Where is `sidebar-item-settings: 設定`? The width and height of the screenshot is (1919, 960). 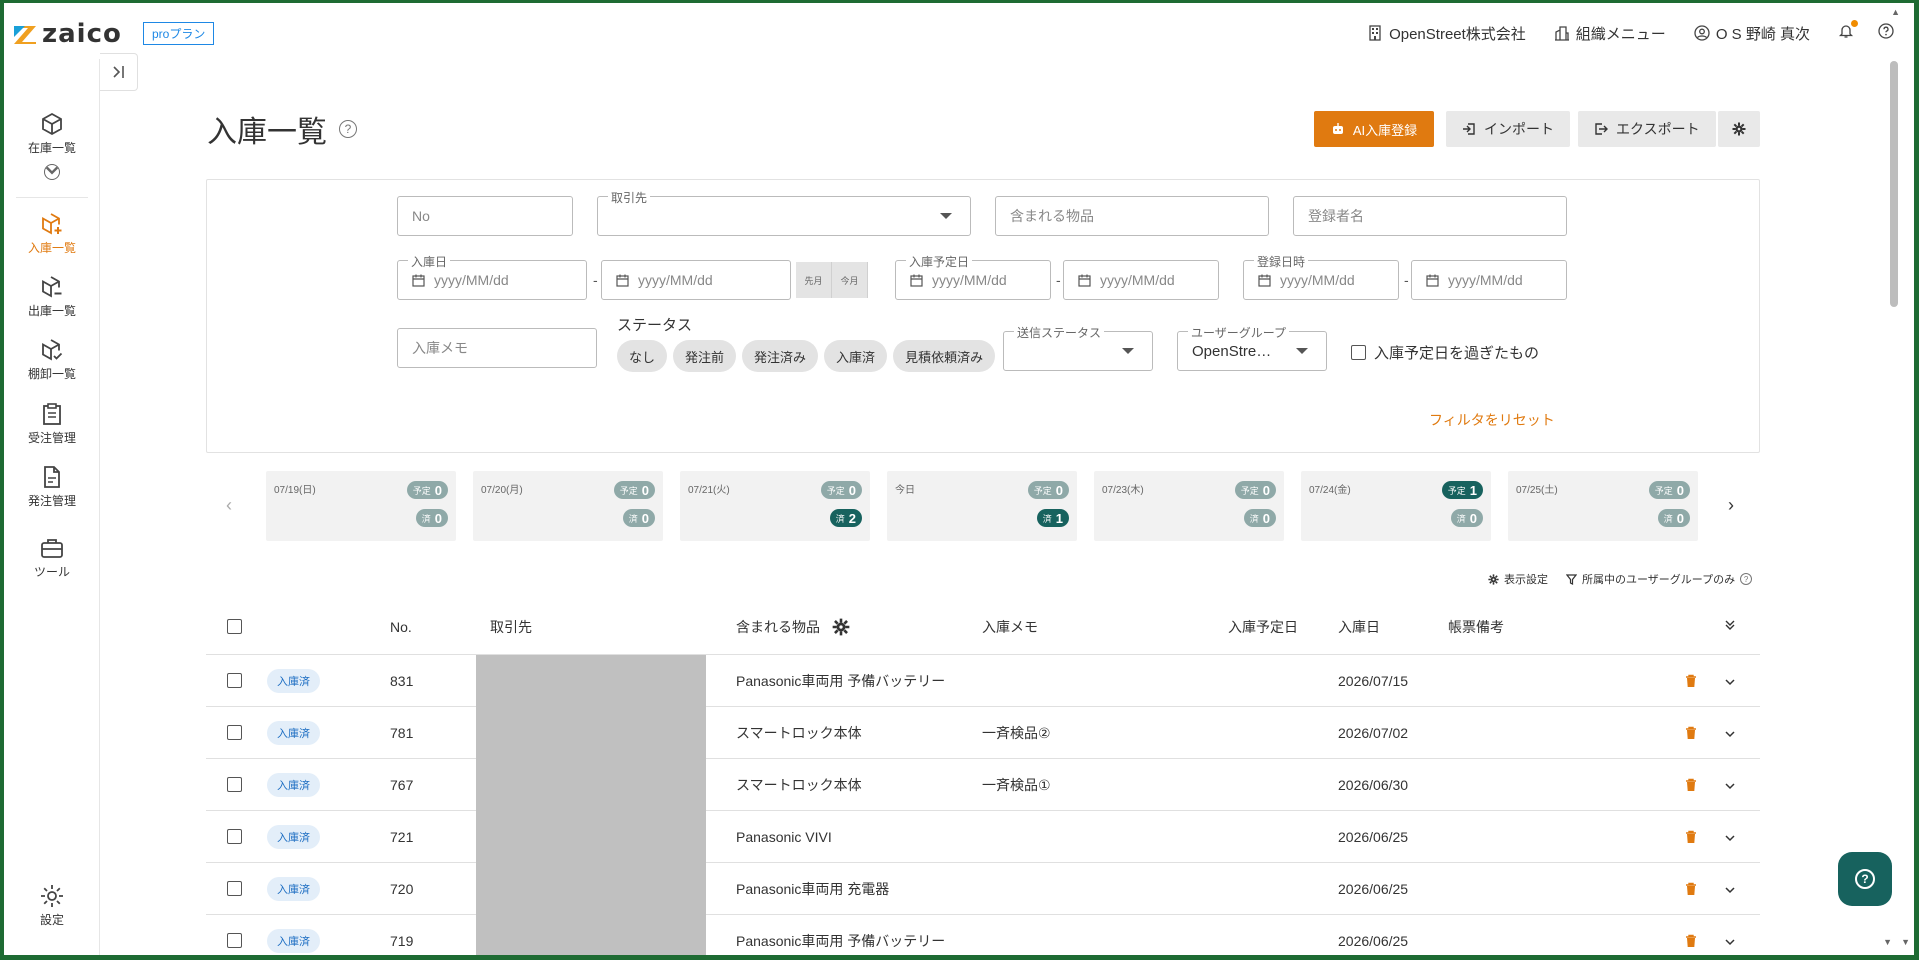
sidebar-item-settings: 設定 is located at coordinates (52, 905).